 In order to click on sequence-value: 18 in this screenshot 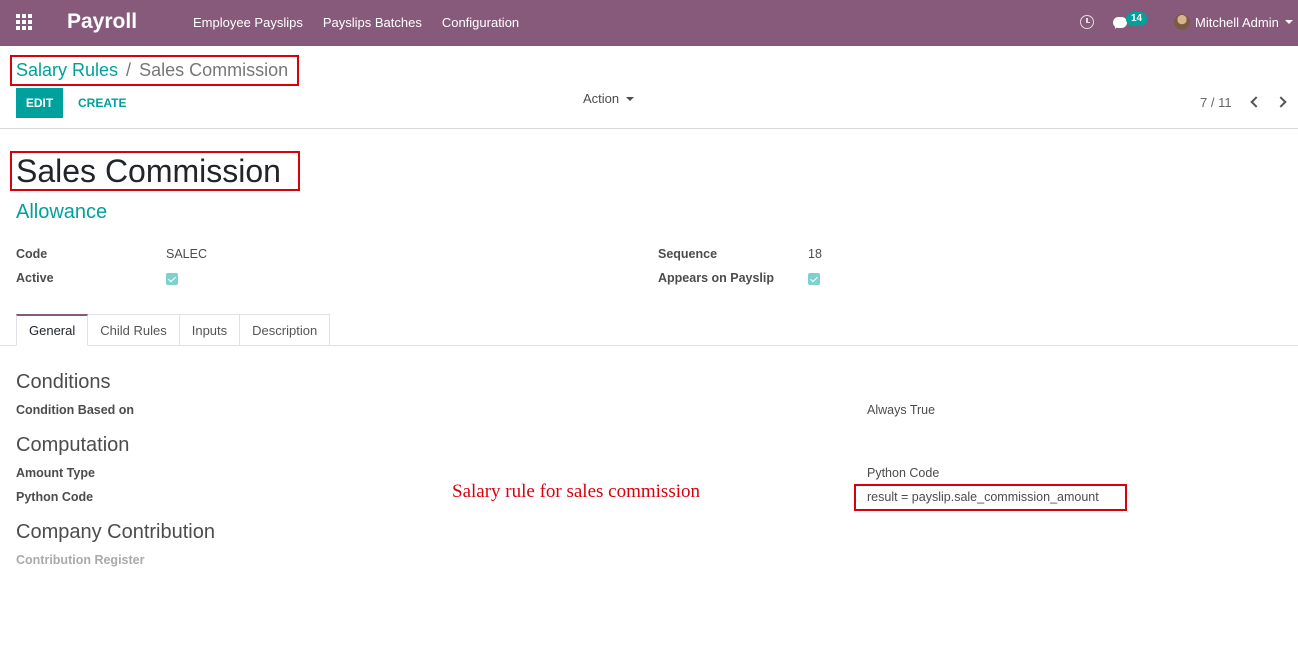, I will do `click(815, 254)`.